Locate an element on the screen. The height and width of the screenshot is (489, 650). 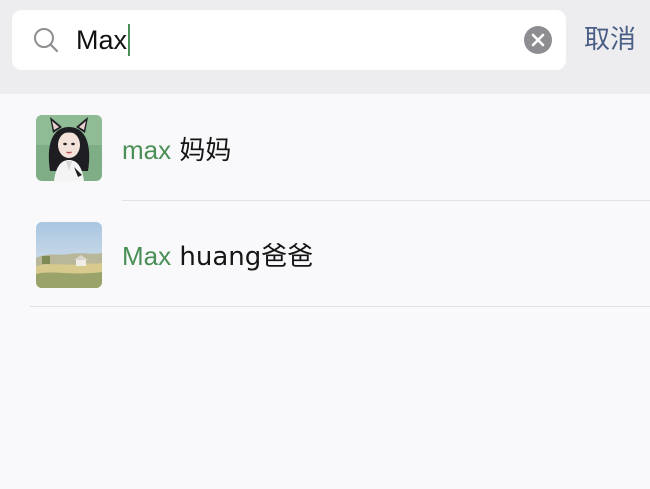
matched-text: Max is located at coordinates (147, 256).